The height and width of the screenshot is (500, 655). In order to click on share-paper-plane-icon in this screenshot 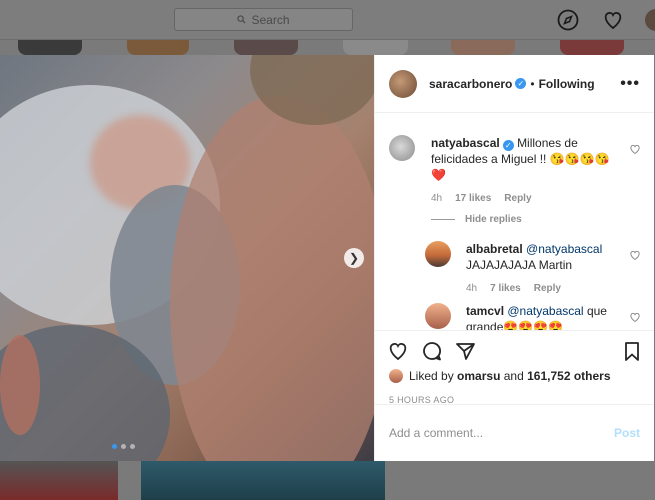, I will do `click(465, 351)`.